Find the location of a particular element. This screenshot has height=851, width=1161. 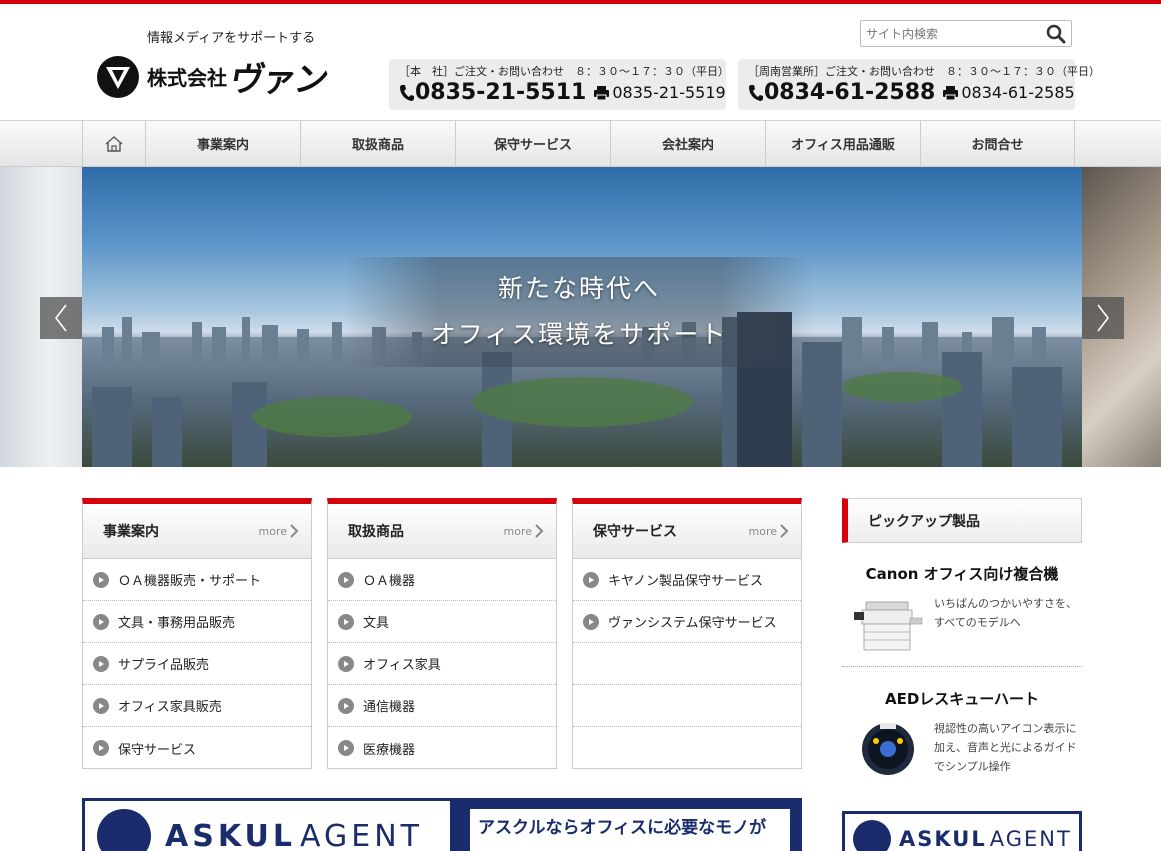

site-search is located at coordinates (966, 33).